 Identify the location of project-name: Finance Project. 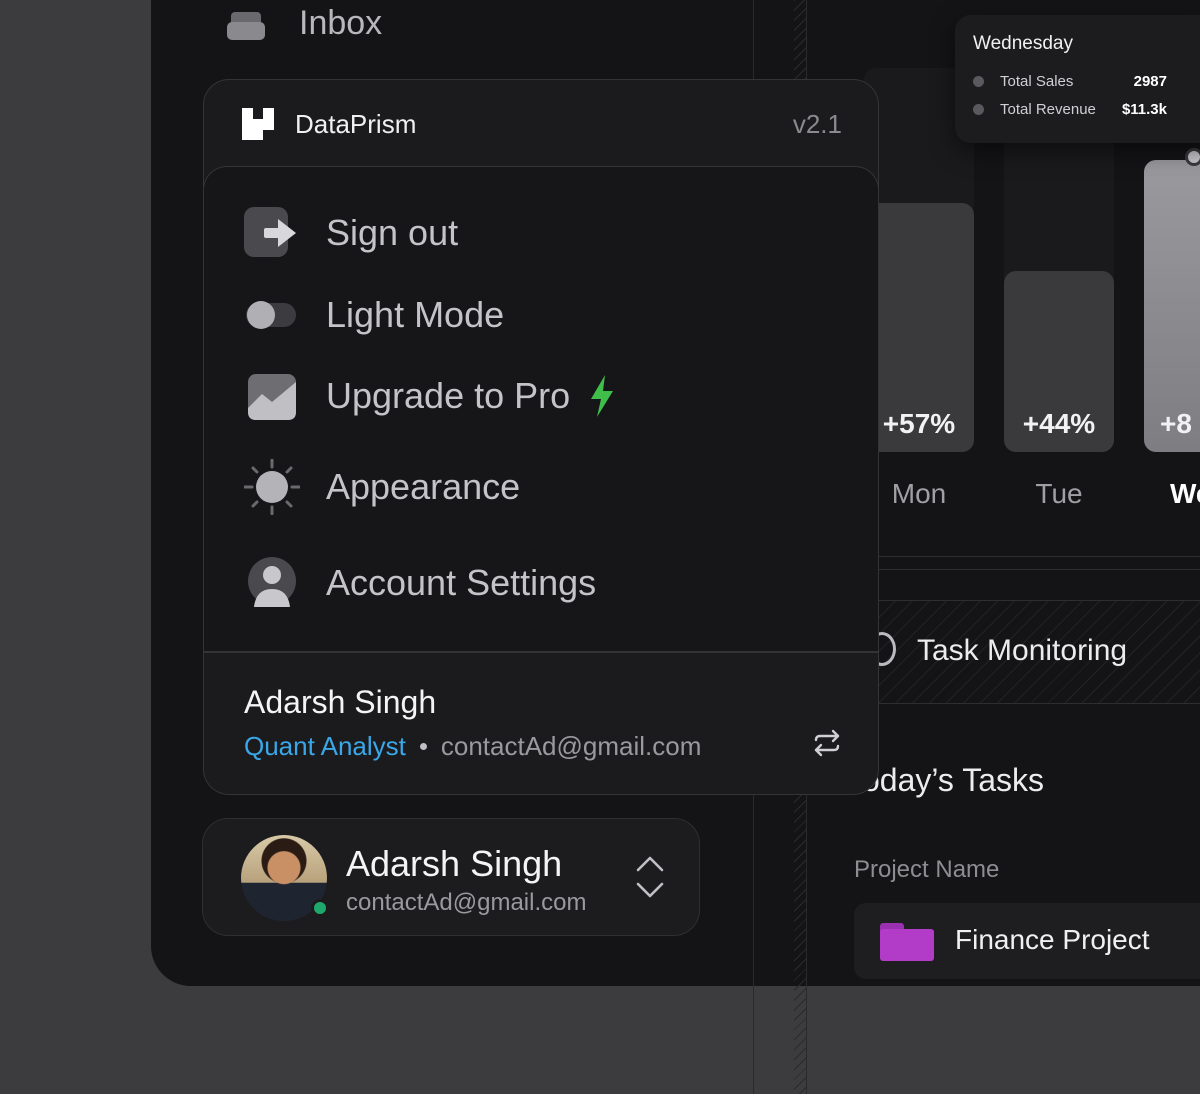
(1052, 939).